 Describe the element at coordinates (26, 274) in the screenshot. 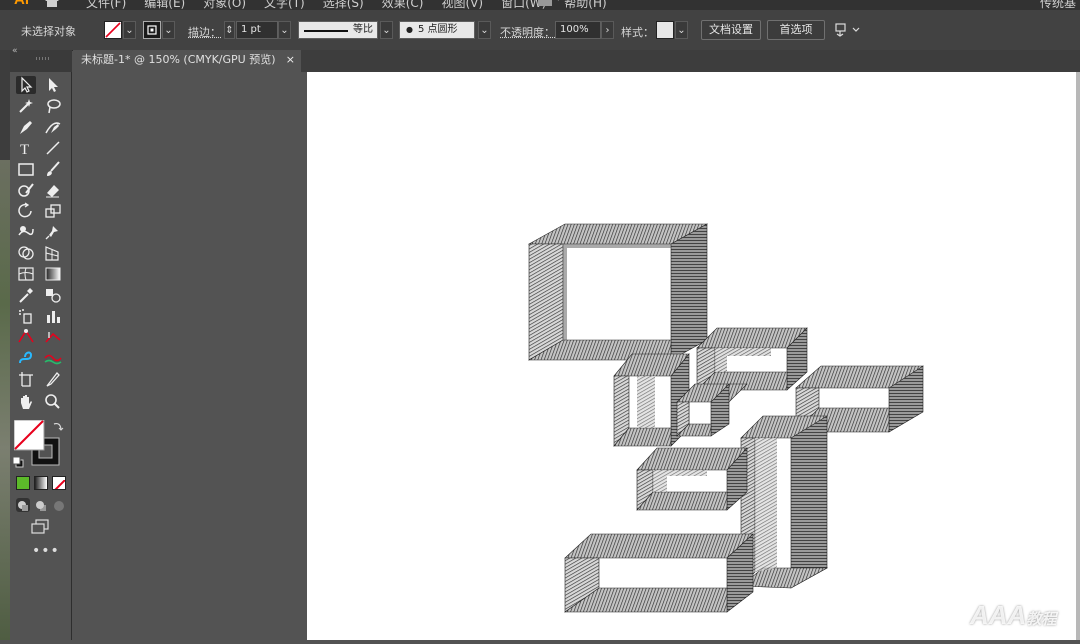

I see `mesh-tool-icon` at that location.